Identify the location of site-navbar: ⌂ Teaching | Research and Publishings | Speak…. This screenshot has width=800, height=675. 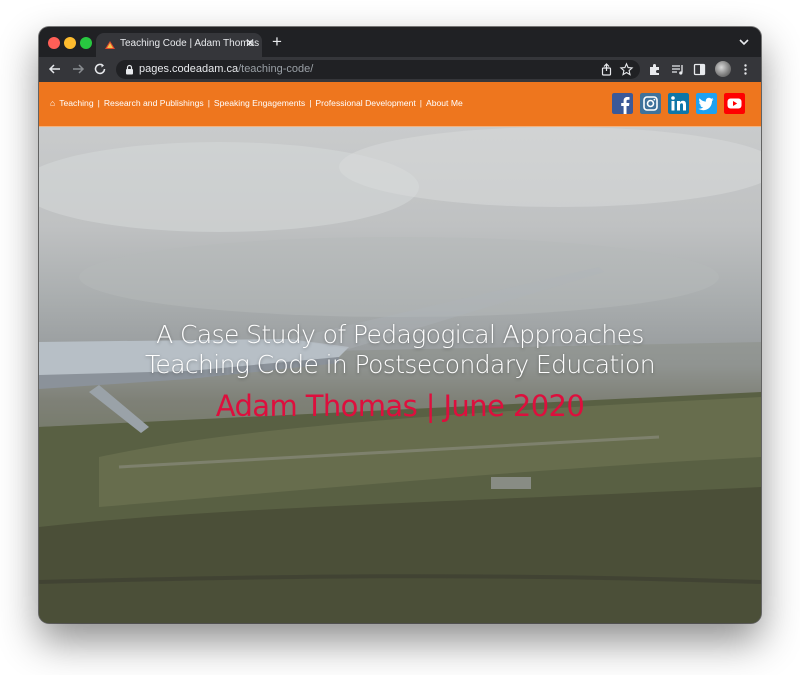
(400, 104).